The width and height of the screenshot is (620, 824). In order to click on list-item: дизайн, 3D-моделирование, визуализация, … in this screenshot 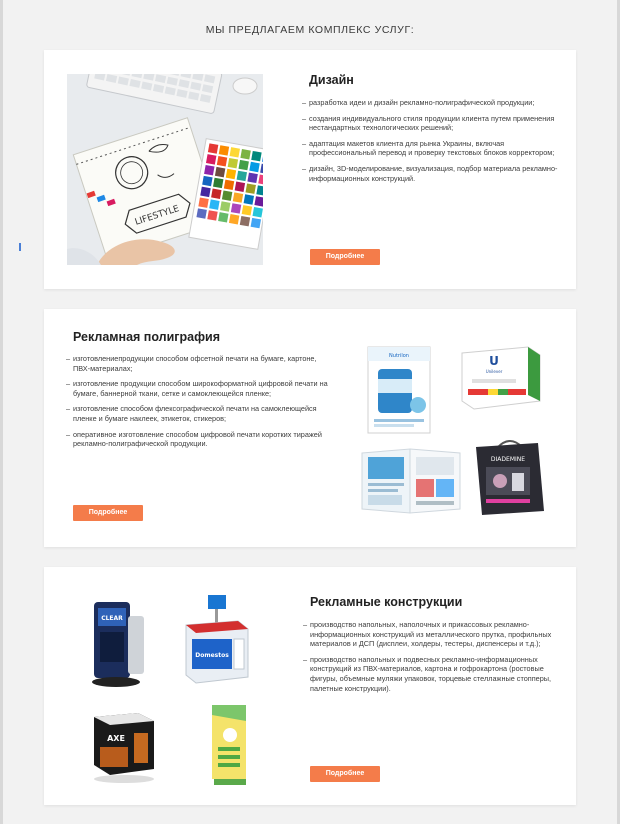, I will do `click(433, 173)`.